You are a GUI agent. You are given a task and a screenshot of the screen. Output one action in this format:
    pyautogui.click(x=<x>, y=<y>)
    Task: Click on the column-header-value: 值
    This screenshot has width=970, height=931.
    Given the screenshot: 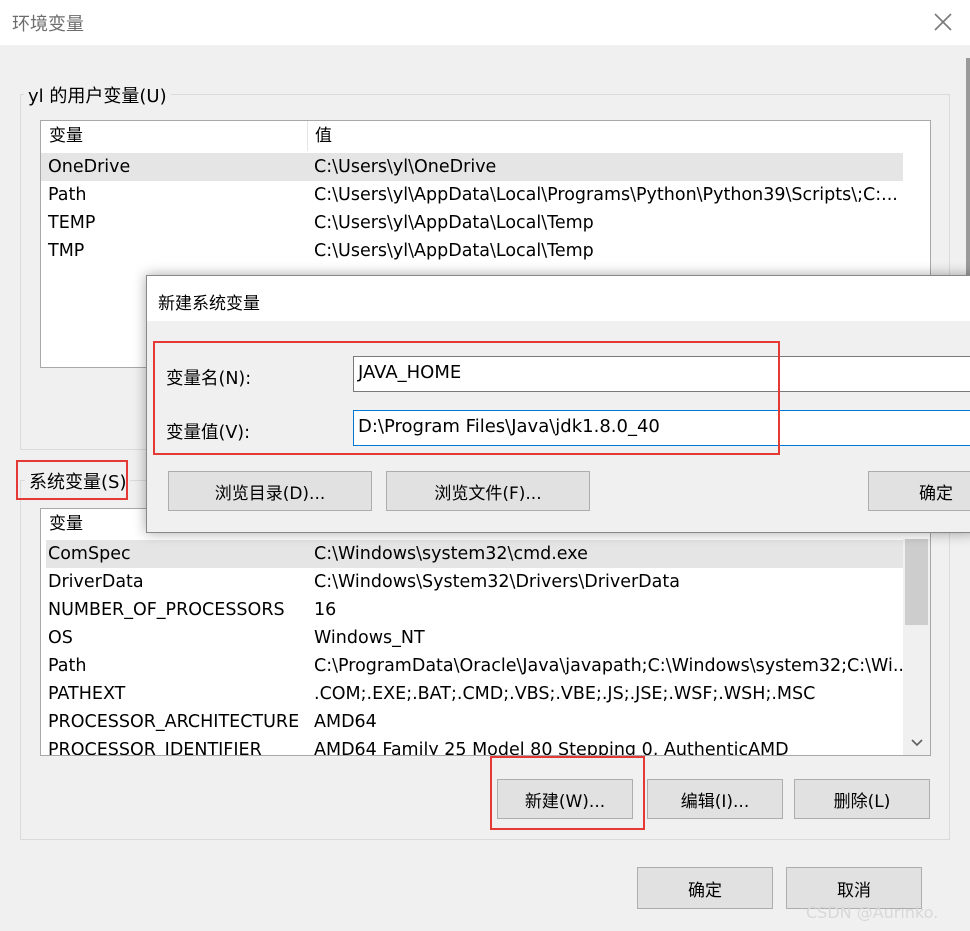 What is the action you would take?
    pyautogui.click(x=323, y=136)
    